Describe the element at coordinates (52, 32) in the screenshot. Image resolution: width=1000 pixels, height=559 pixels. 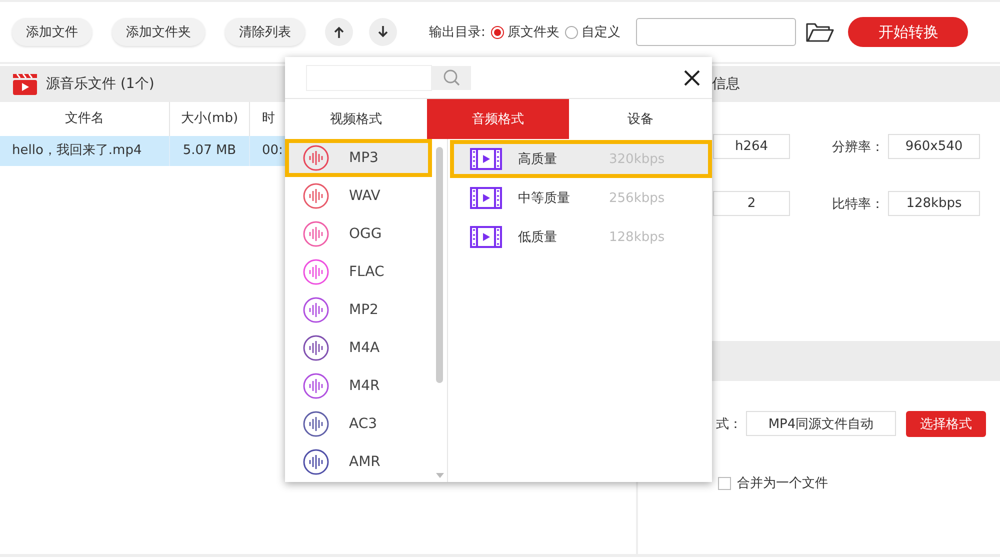
I see `toolbar-button: 添加文件` at that location.